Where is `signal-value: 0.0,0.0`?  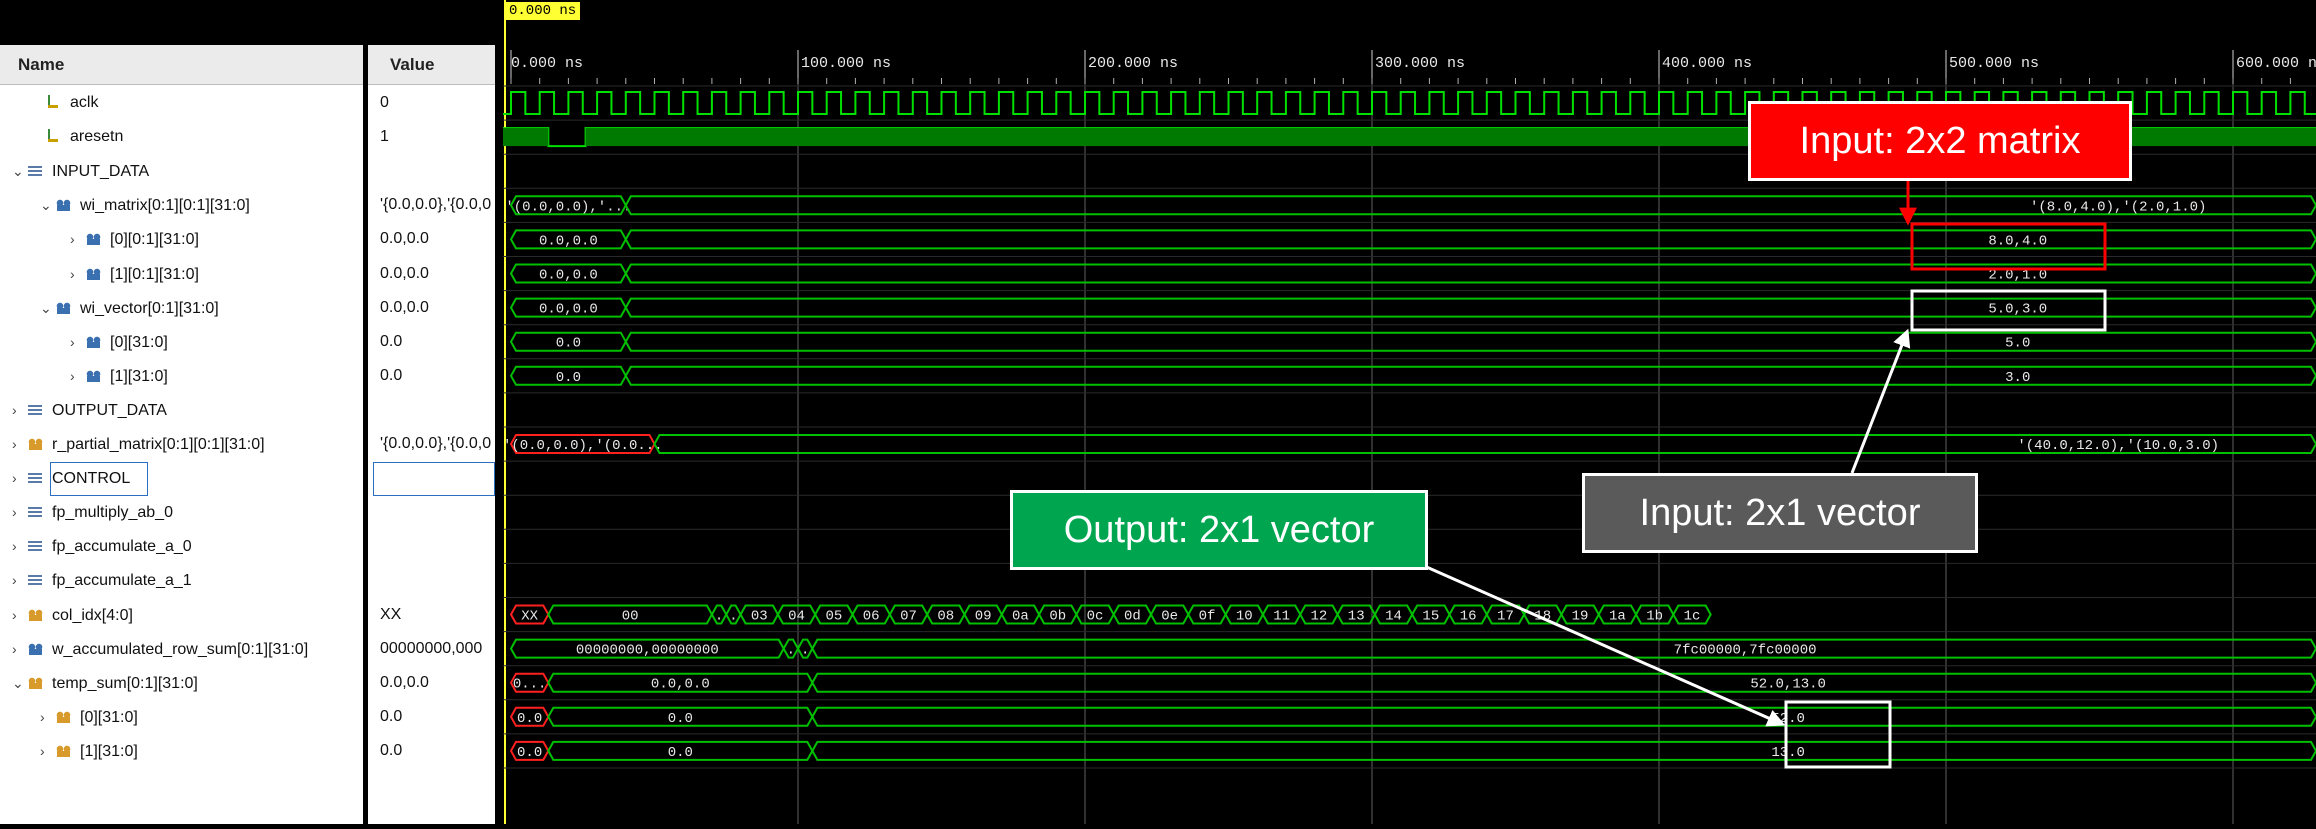 signal-value: 0.0,0.0 is located at coordinates (436, 683).